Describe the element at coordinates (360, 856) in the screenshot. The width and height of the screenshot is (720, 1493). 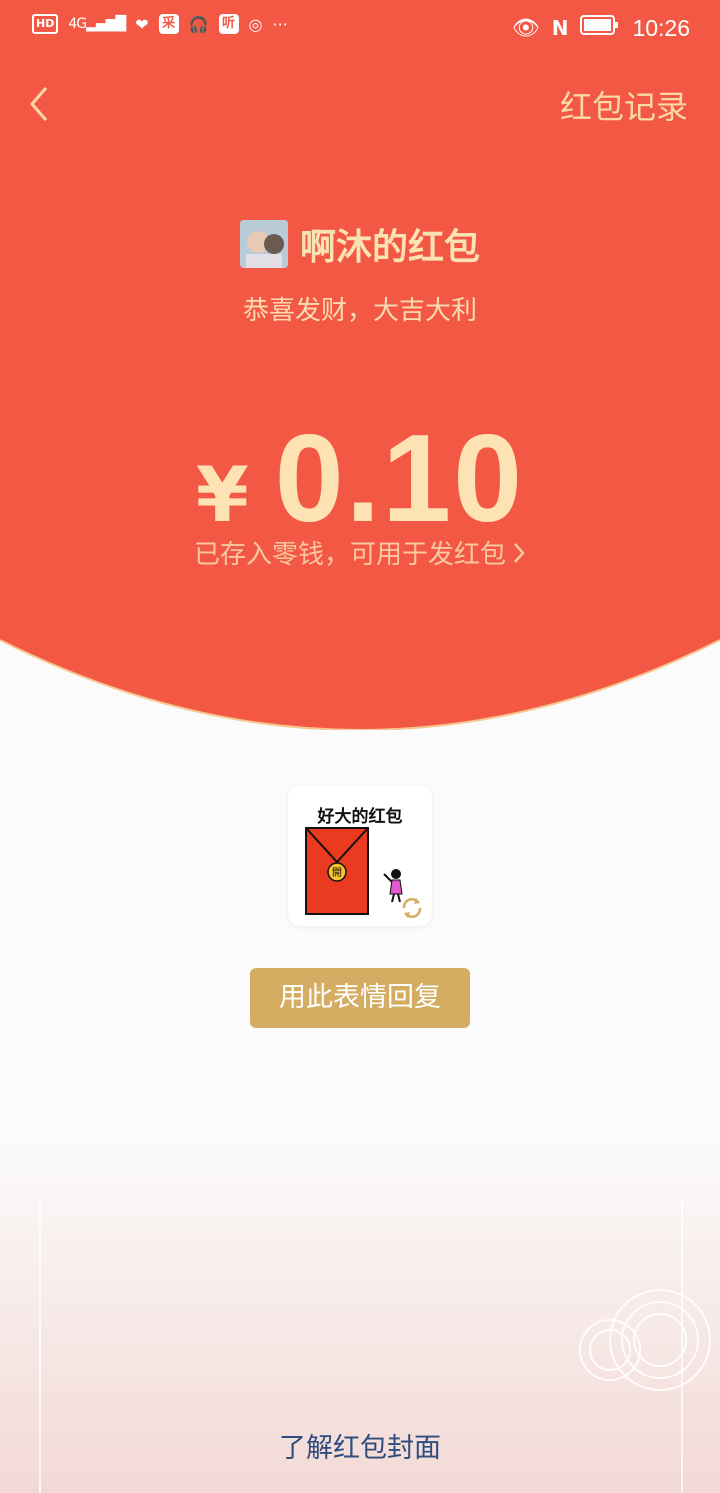
I see `sticker-card: 好大的红包 開` at that location.